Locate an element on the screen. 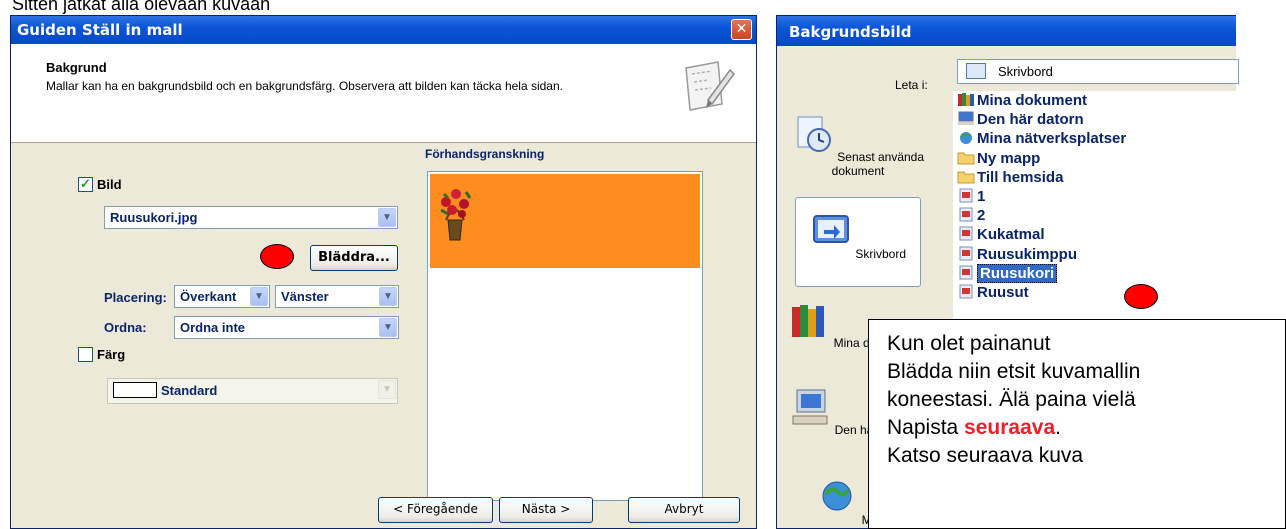 Image resolution: width=1286 pixels, height=529 pixels. file-name: Ruusukori is located at coordinates (1017, 273).